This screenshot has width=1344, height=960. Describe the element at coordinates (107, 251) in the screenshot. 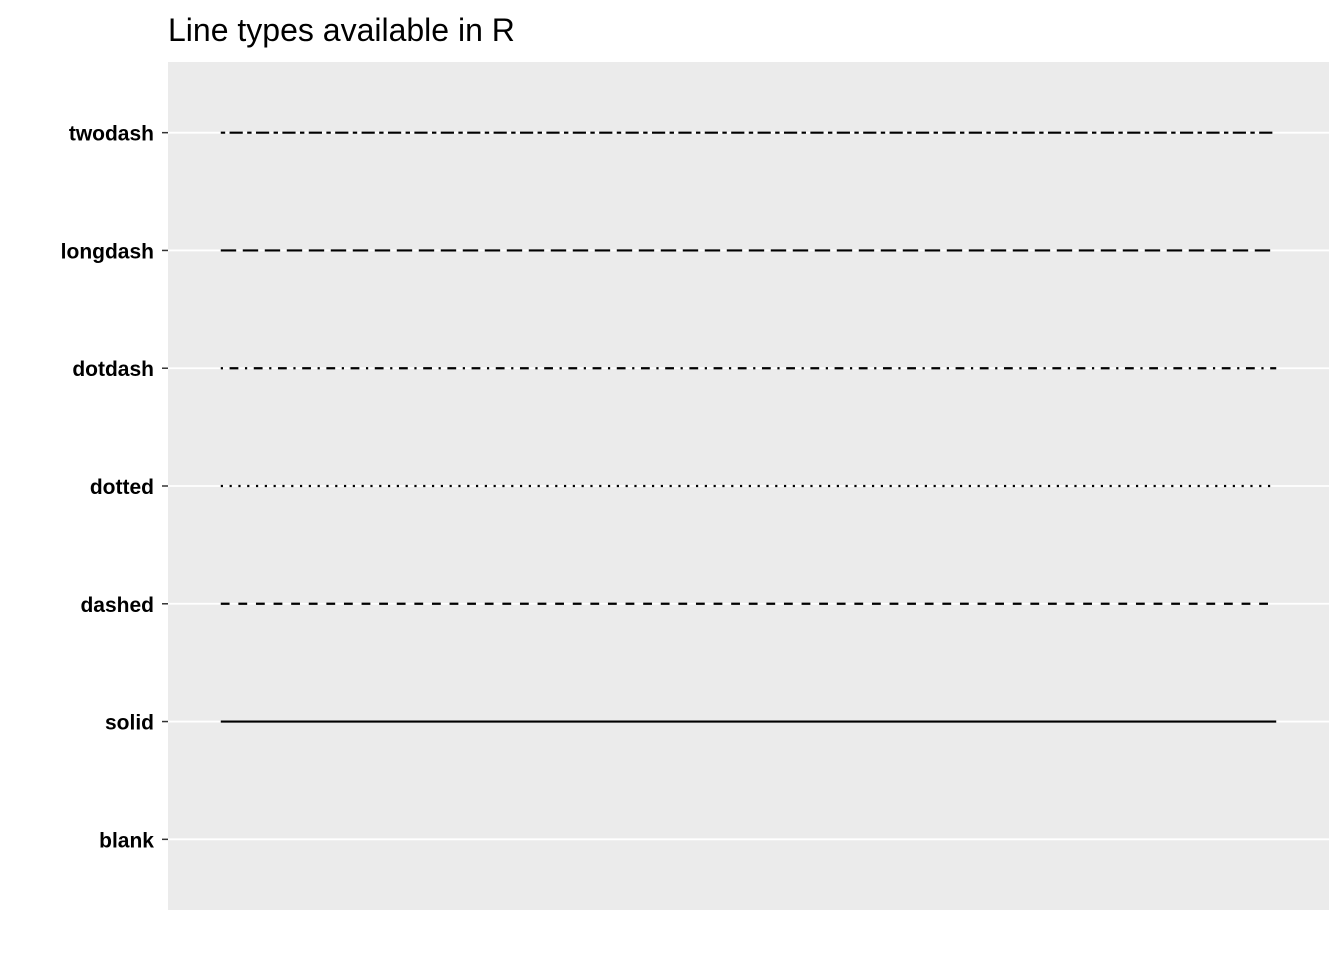

I see `y-tick-label-longdash: longdash` at that location.